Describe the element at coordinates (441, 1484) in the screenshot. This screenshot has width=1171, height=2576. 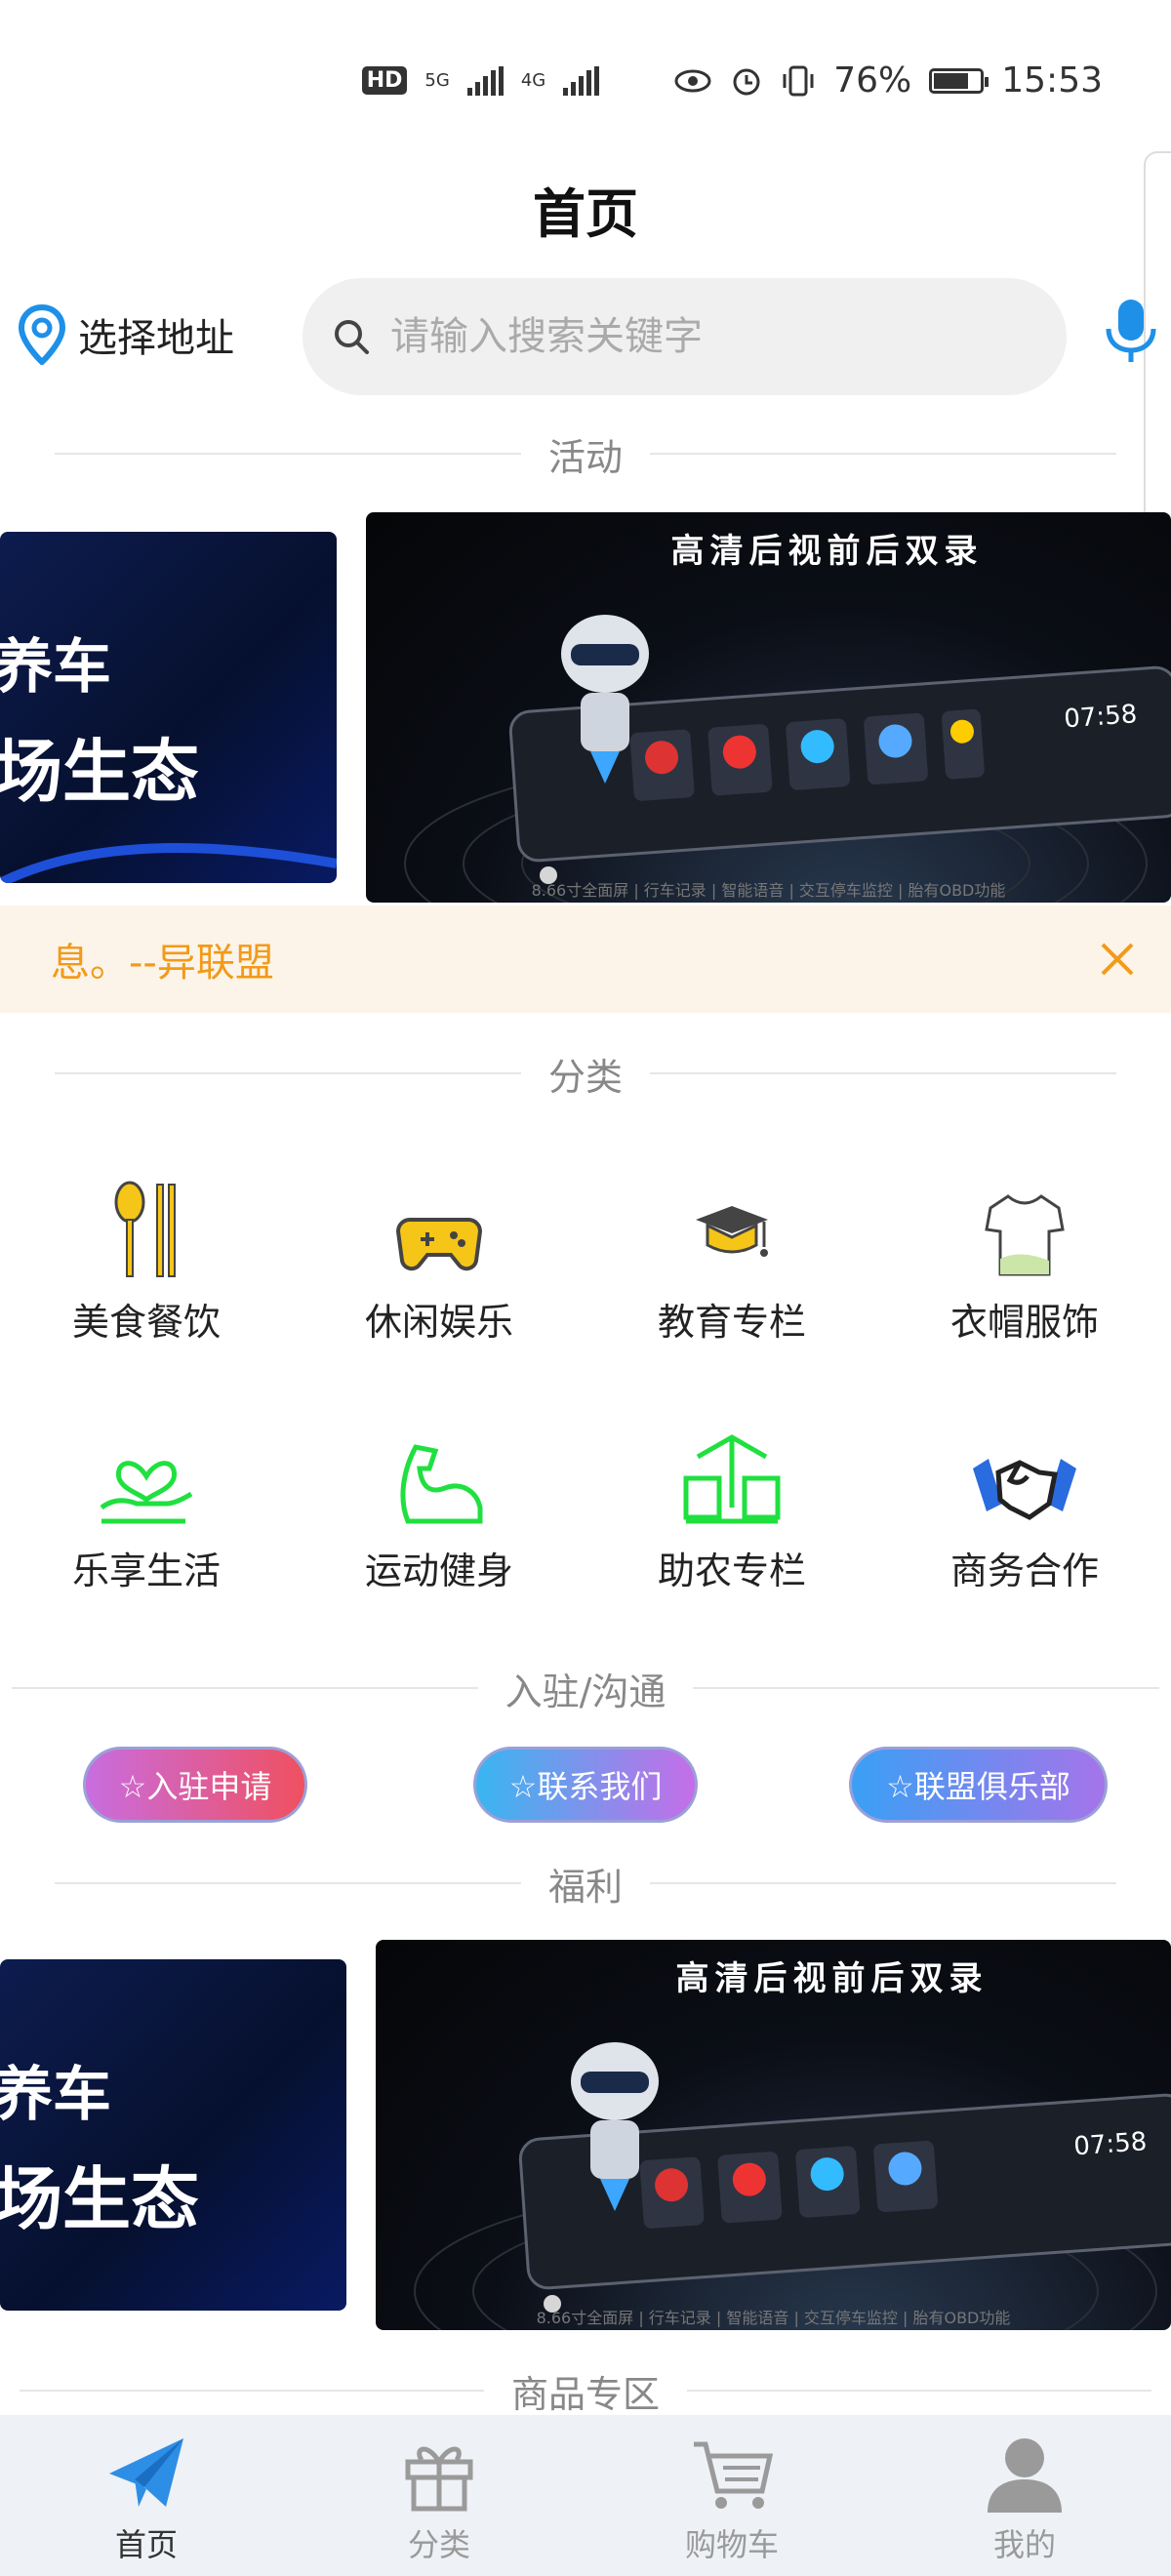
I see `muscle-arm-icon` at that location.